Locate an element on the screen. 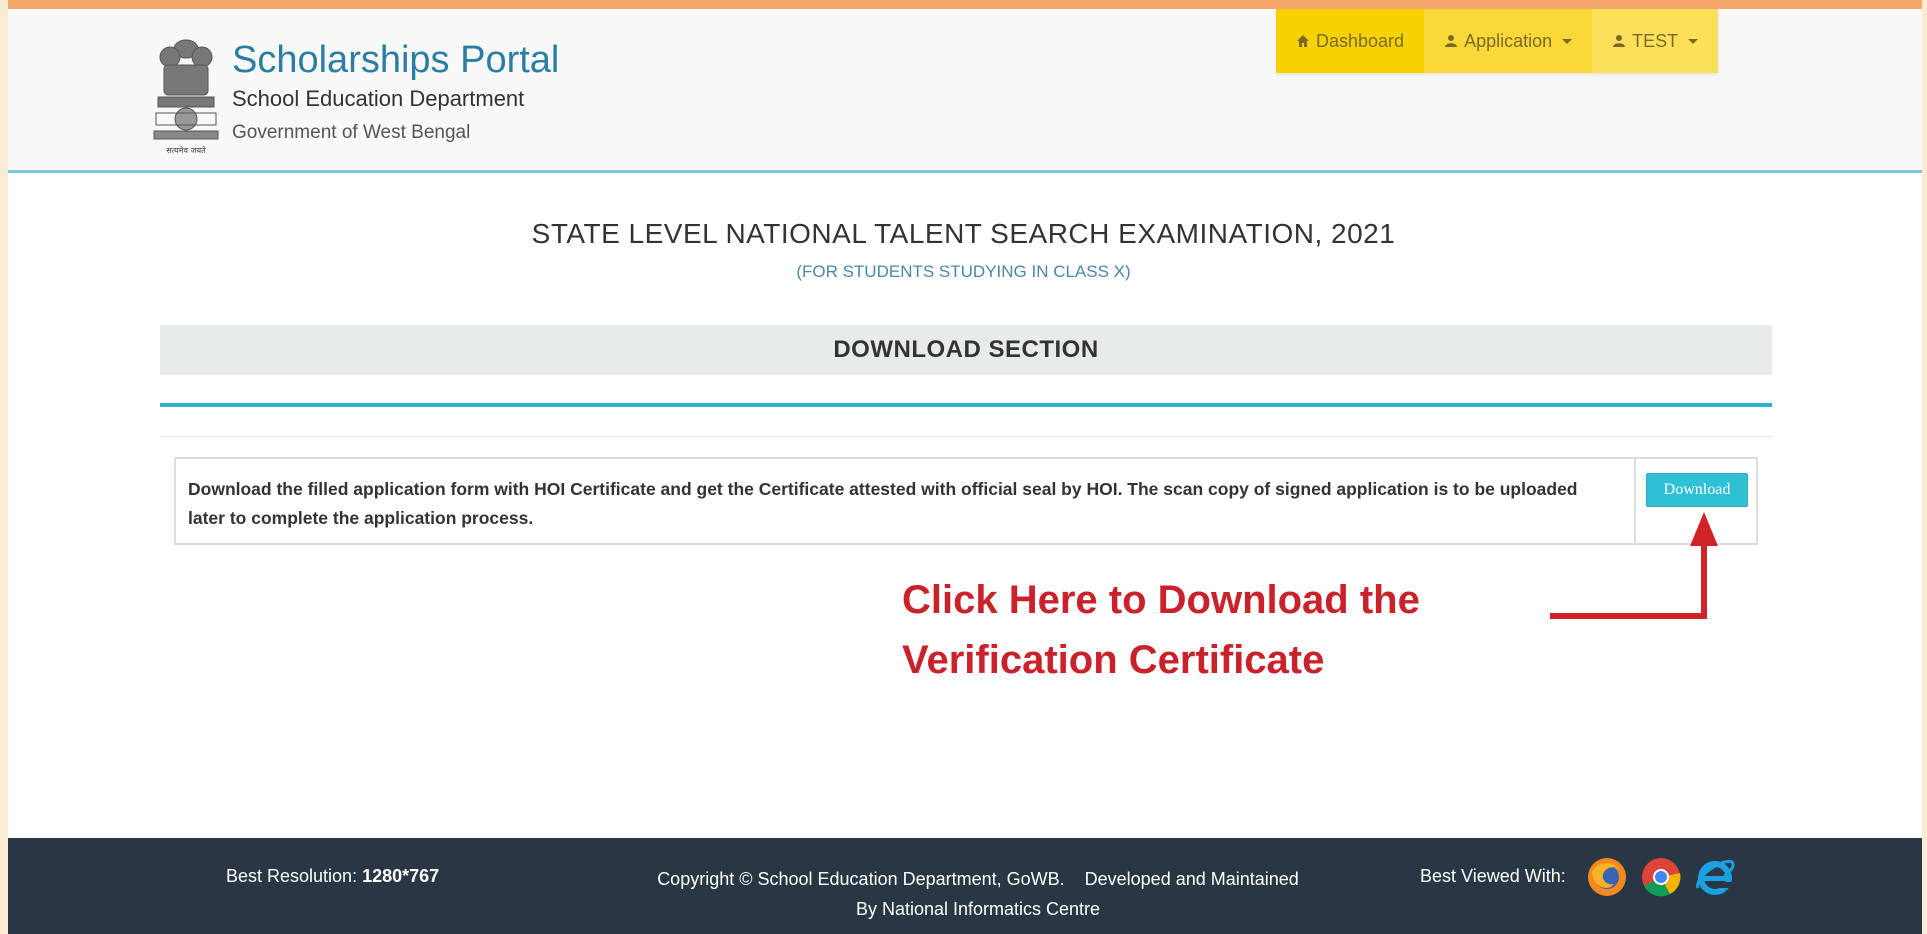 This screenshot has width=1927, height=934. nav-application-label: Application is located at coordinates (1508, 40).